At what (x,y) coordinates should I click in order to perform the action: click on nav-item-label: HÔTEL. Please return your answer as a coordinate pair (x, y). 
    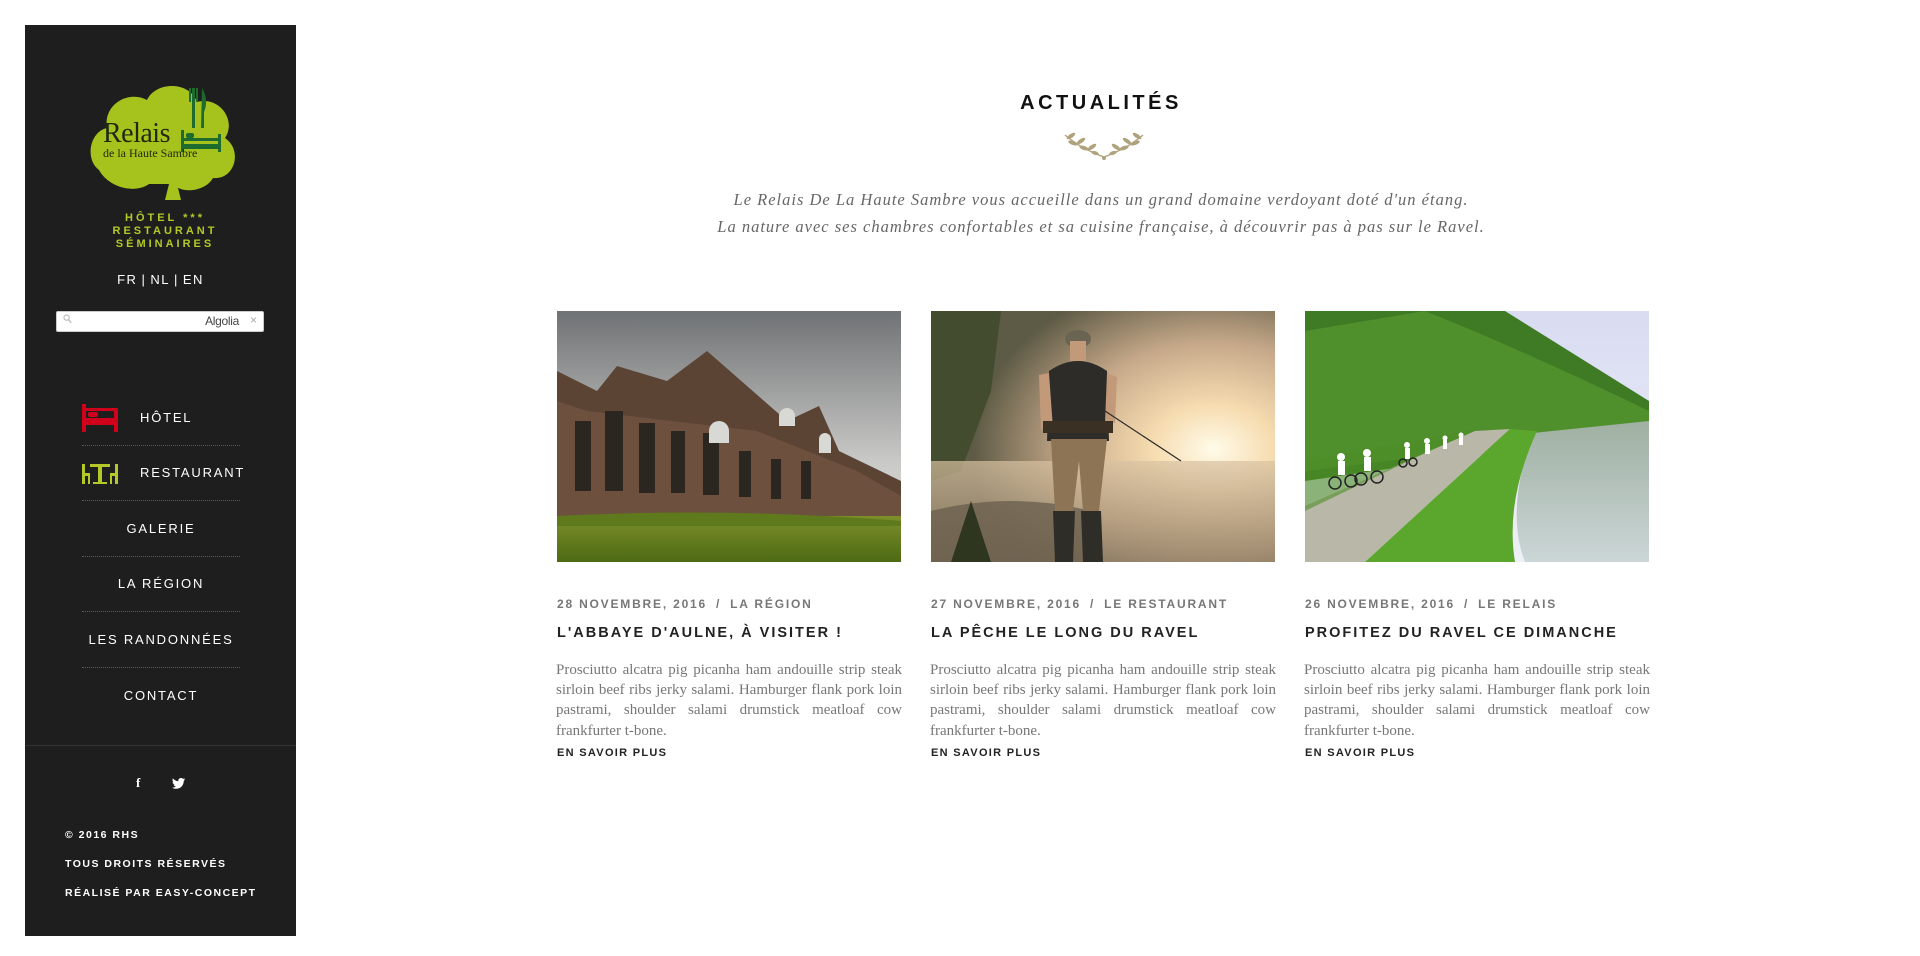
    Looking at the image, I should click on (166, 417).